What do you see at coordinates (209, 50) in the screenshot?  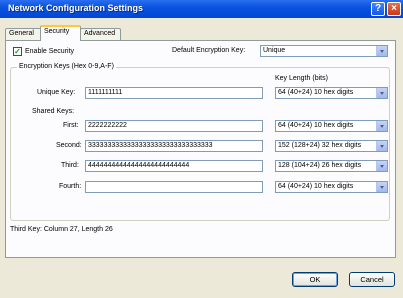 I see `default-key-label: Default Encryption Key:` at bounding box center [209, 50].